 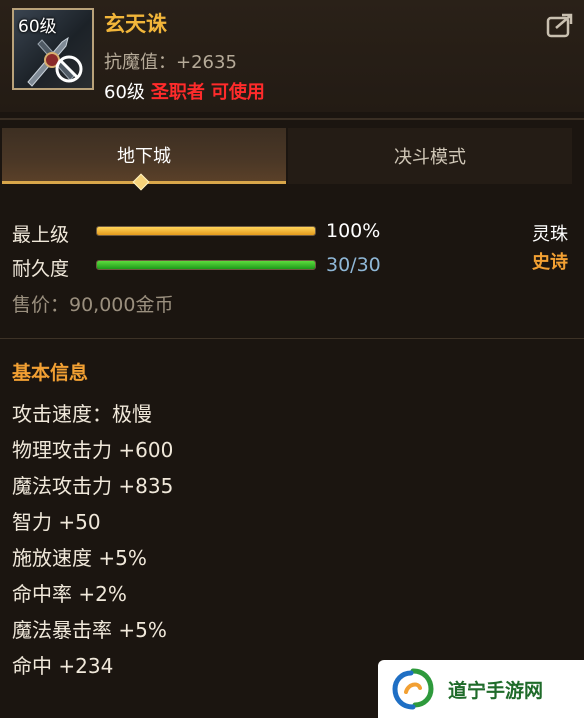 What do you see at coordinates (69, 594) in the screenshot?
I see `attribute-line: 命中率 +2%` at bounding box center [69, 594].